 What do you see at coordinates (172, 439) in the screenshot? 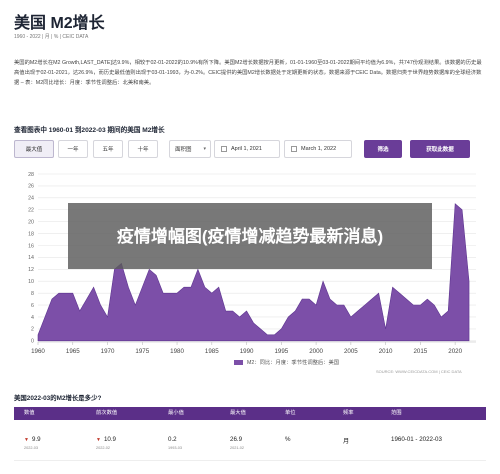
I see `min-number: 0.2` at bounding box center [172, 439].